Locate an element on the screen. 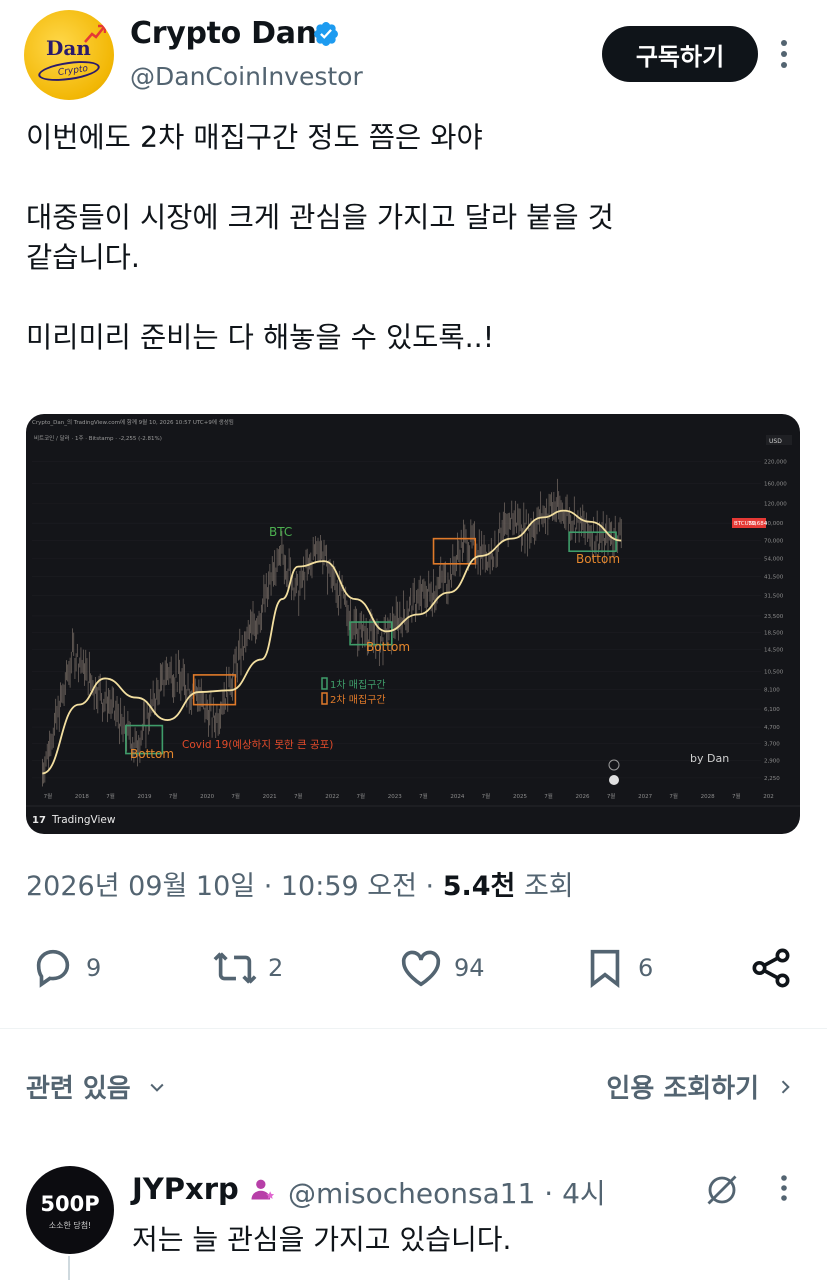  y-tick-label: 6,100 is located at coordinates (772, 710).